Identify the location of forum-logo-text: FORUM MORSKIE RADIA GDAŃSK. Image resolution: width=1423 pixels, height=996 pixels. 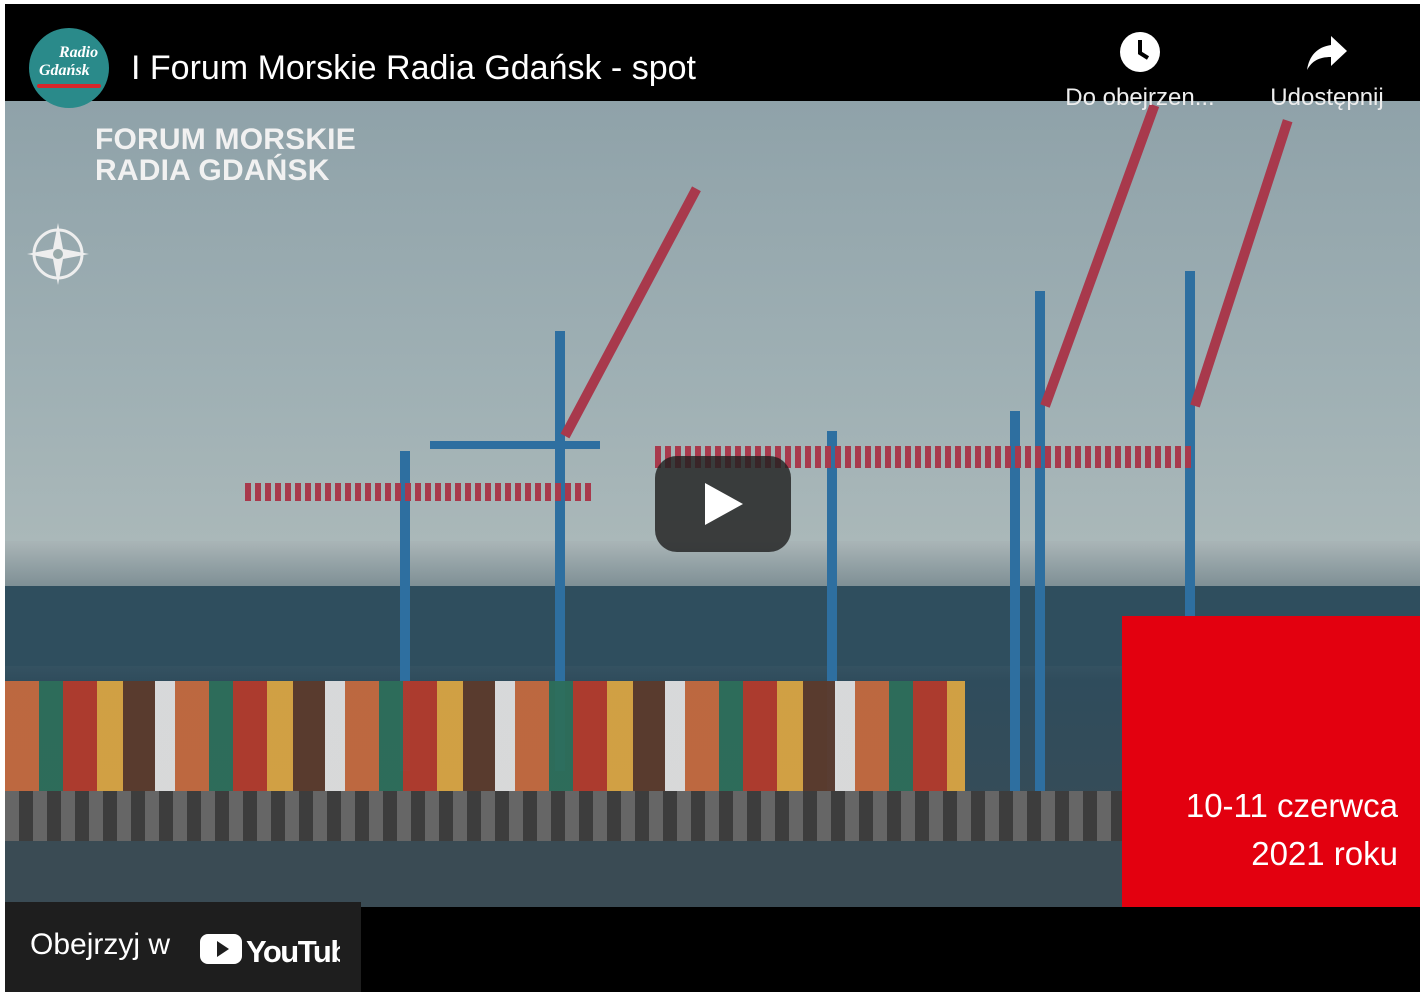
(225, 155).